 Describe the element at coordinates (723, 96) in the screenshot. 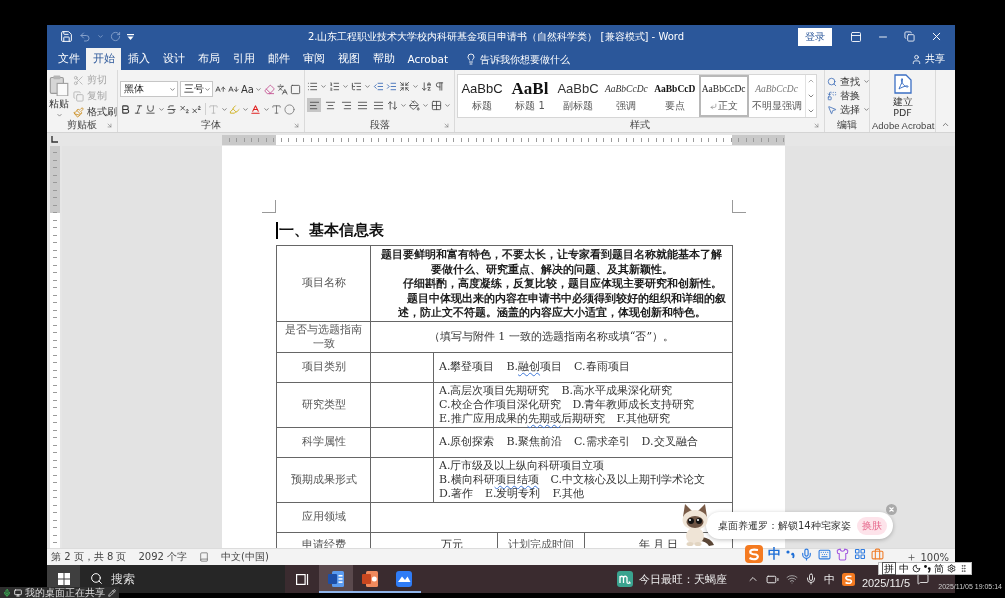

I see `style-option: AaBbCcDc 正文` at that location.